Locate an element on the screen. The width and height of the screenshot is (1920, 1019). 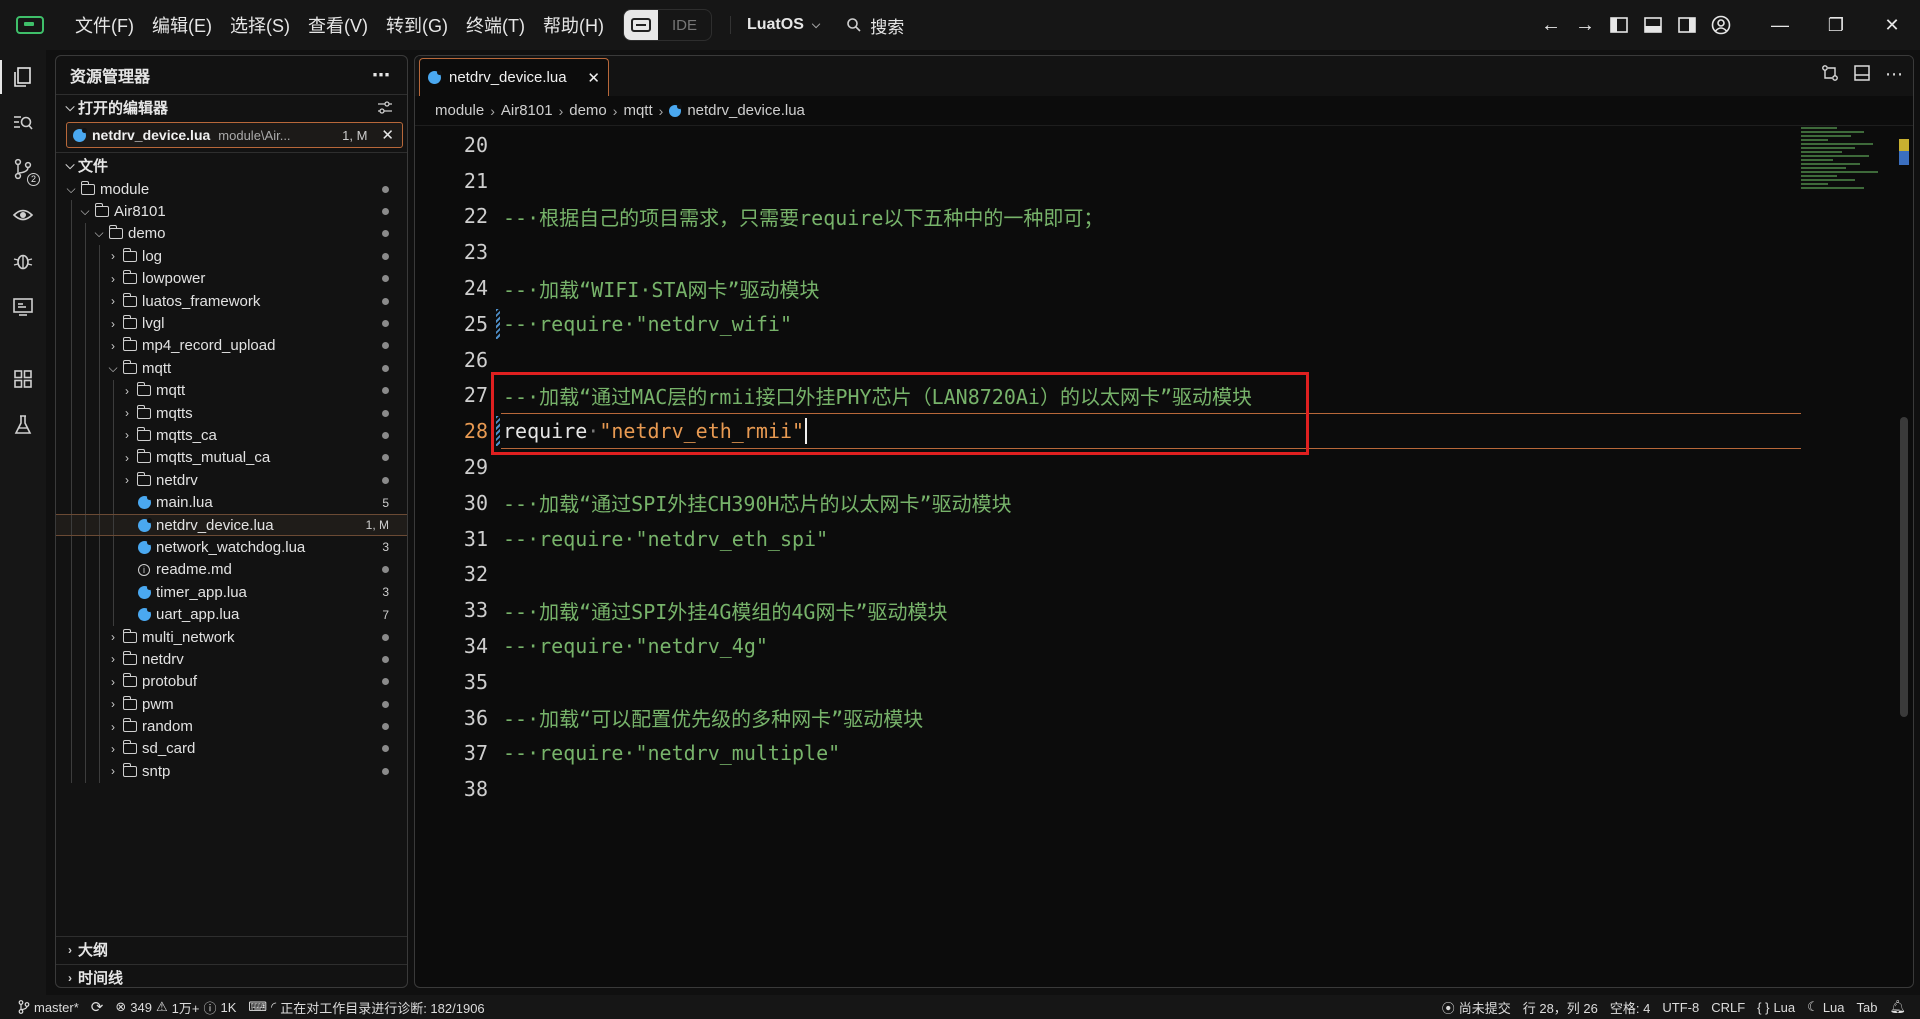
test-flask-icon is located at coordinates (23, 425).